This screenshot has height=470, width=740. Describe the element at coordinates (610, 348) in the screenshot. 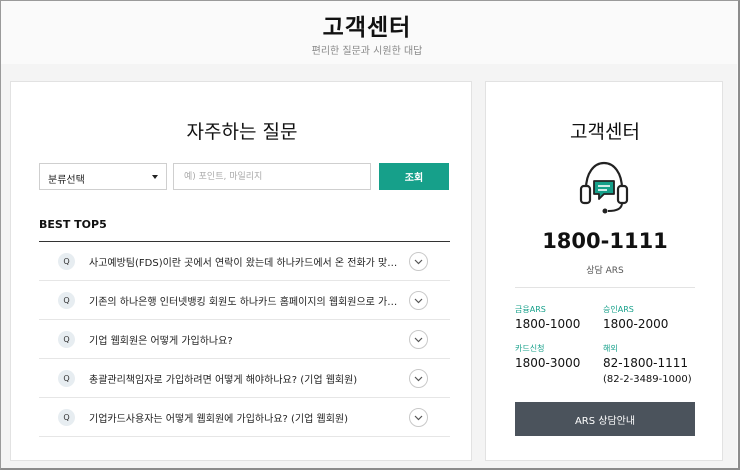

I see `overseas-label: 해외` at that location.